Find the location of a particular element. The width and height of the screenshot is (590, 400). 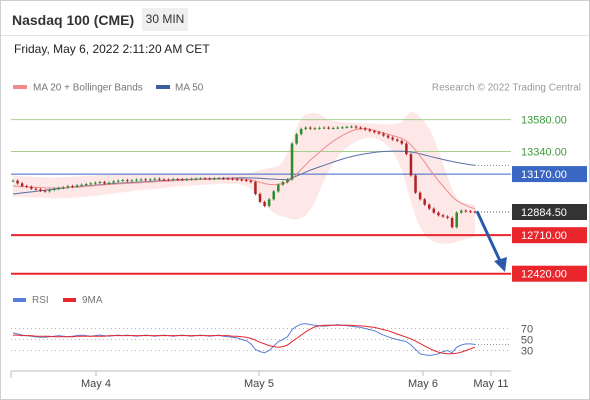

legend-swatch-ma20 is located at coordinates (20, 87).